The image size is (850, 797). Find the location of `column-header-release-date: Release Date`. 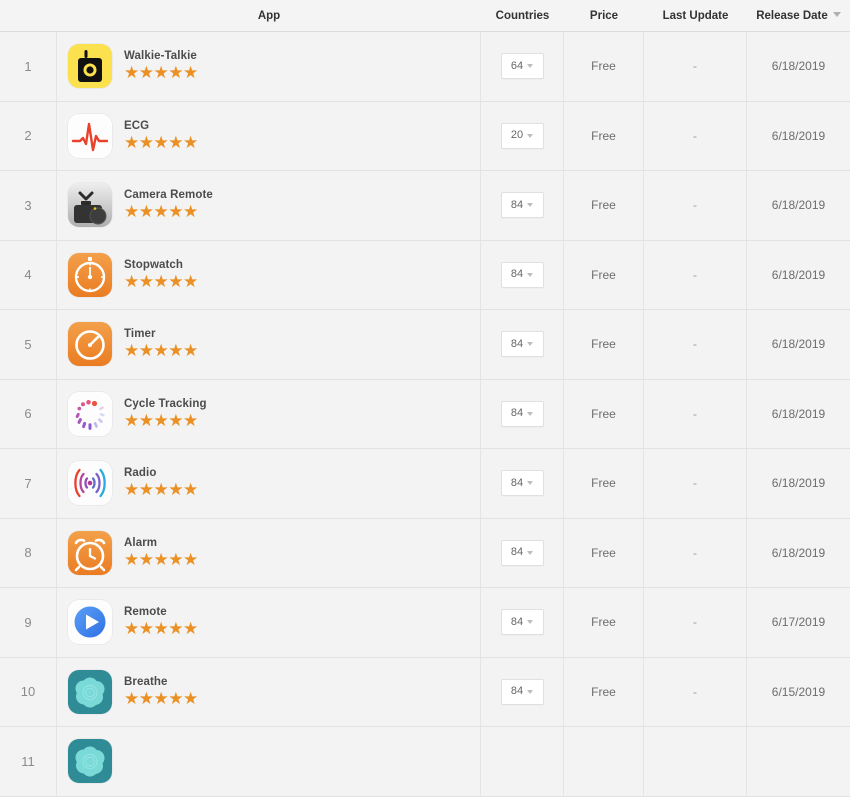

column-header-release-date: Release Date is located at coordinates (798, 16).